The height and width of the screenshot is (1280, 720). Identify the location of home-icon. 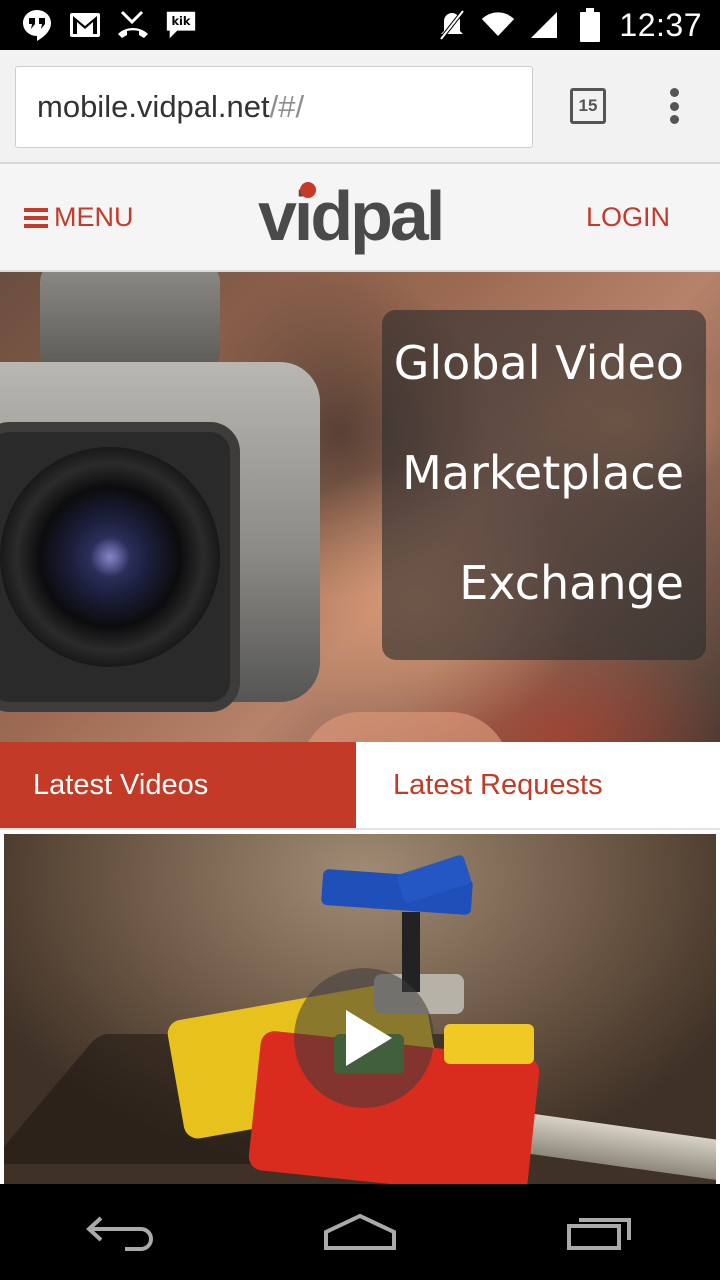
(360, 1232).